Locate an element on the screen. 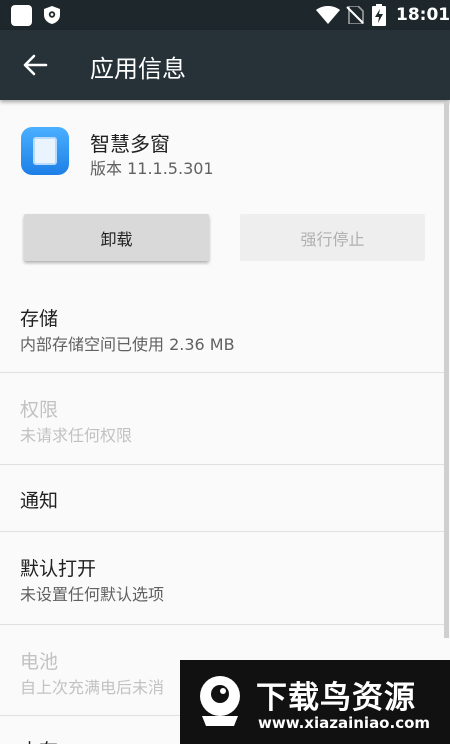 The height and width of the screenshot is (744, 450). app-notification-icon is located at coordinates (21, 15).